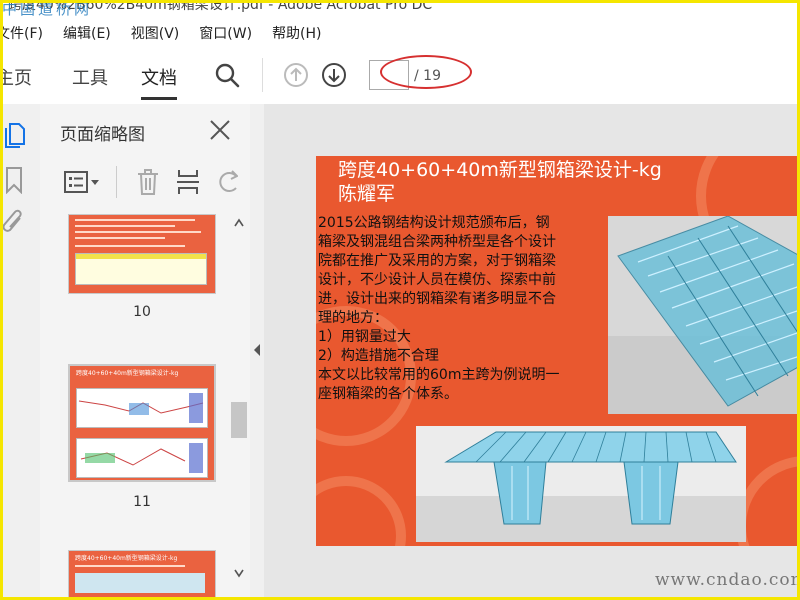 The image size is (800, 600). What do you see at coordinates (84, 184) in the screenshot?
I see `options-menu-icon` at bounding box center [84, 184].